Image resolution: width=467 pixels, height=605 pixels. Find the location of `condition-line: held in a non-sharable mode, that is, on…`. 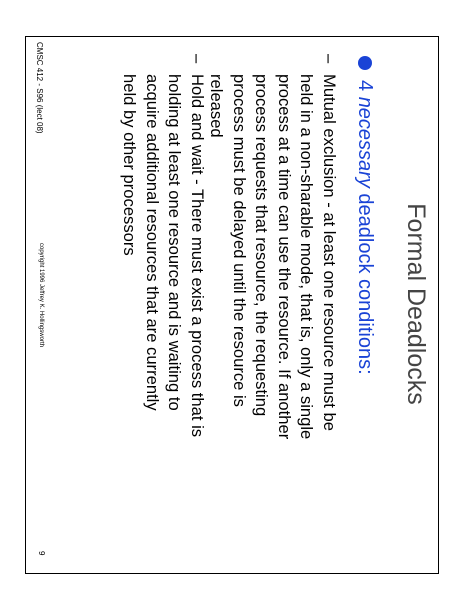

condition-line: held in a non-sharable mode, that is, on… is located at coordinates (307, 257).